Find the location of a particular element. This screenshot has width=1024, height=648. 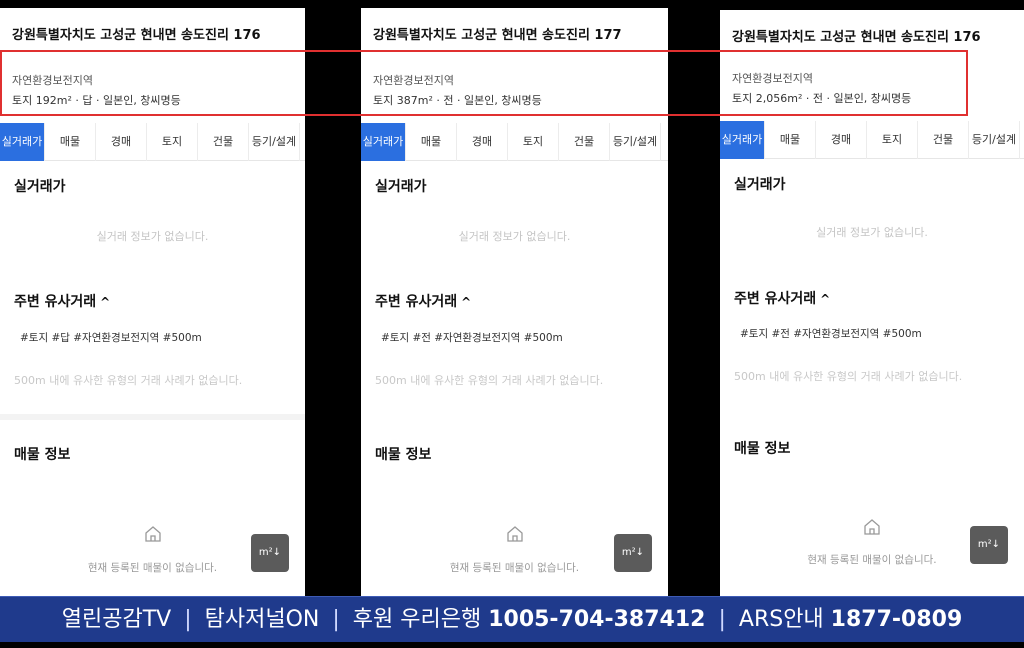

ticker-ars-number: 1877-0809 is located at coordinates (896, 619).